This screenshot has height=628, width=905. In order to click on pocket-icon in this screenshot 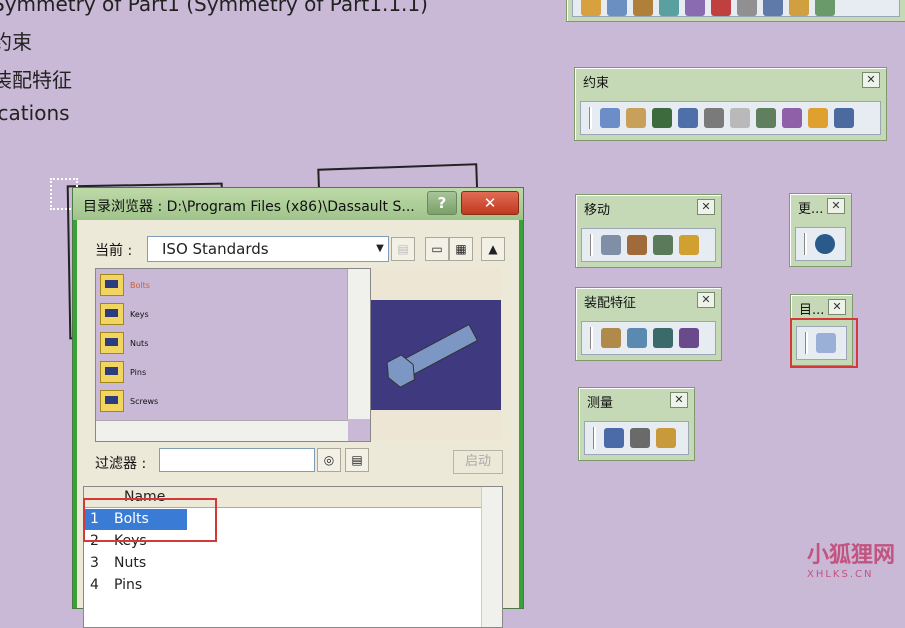, I will do `click(663, 338)`.